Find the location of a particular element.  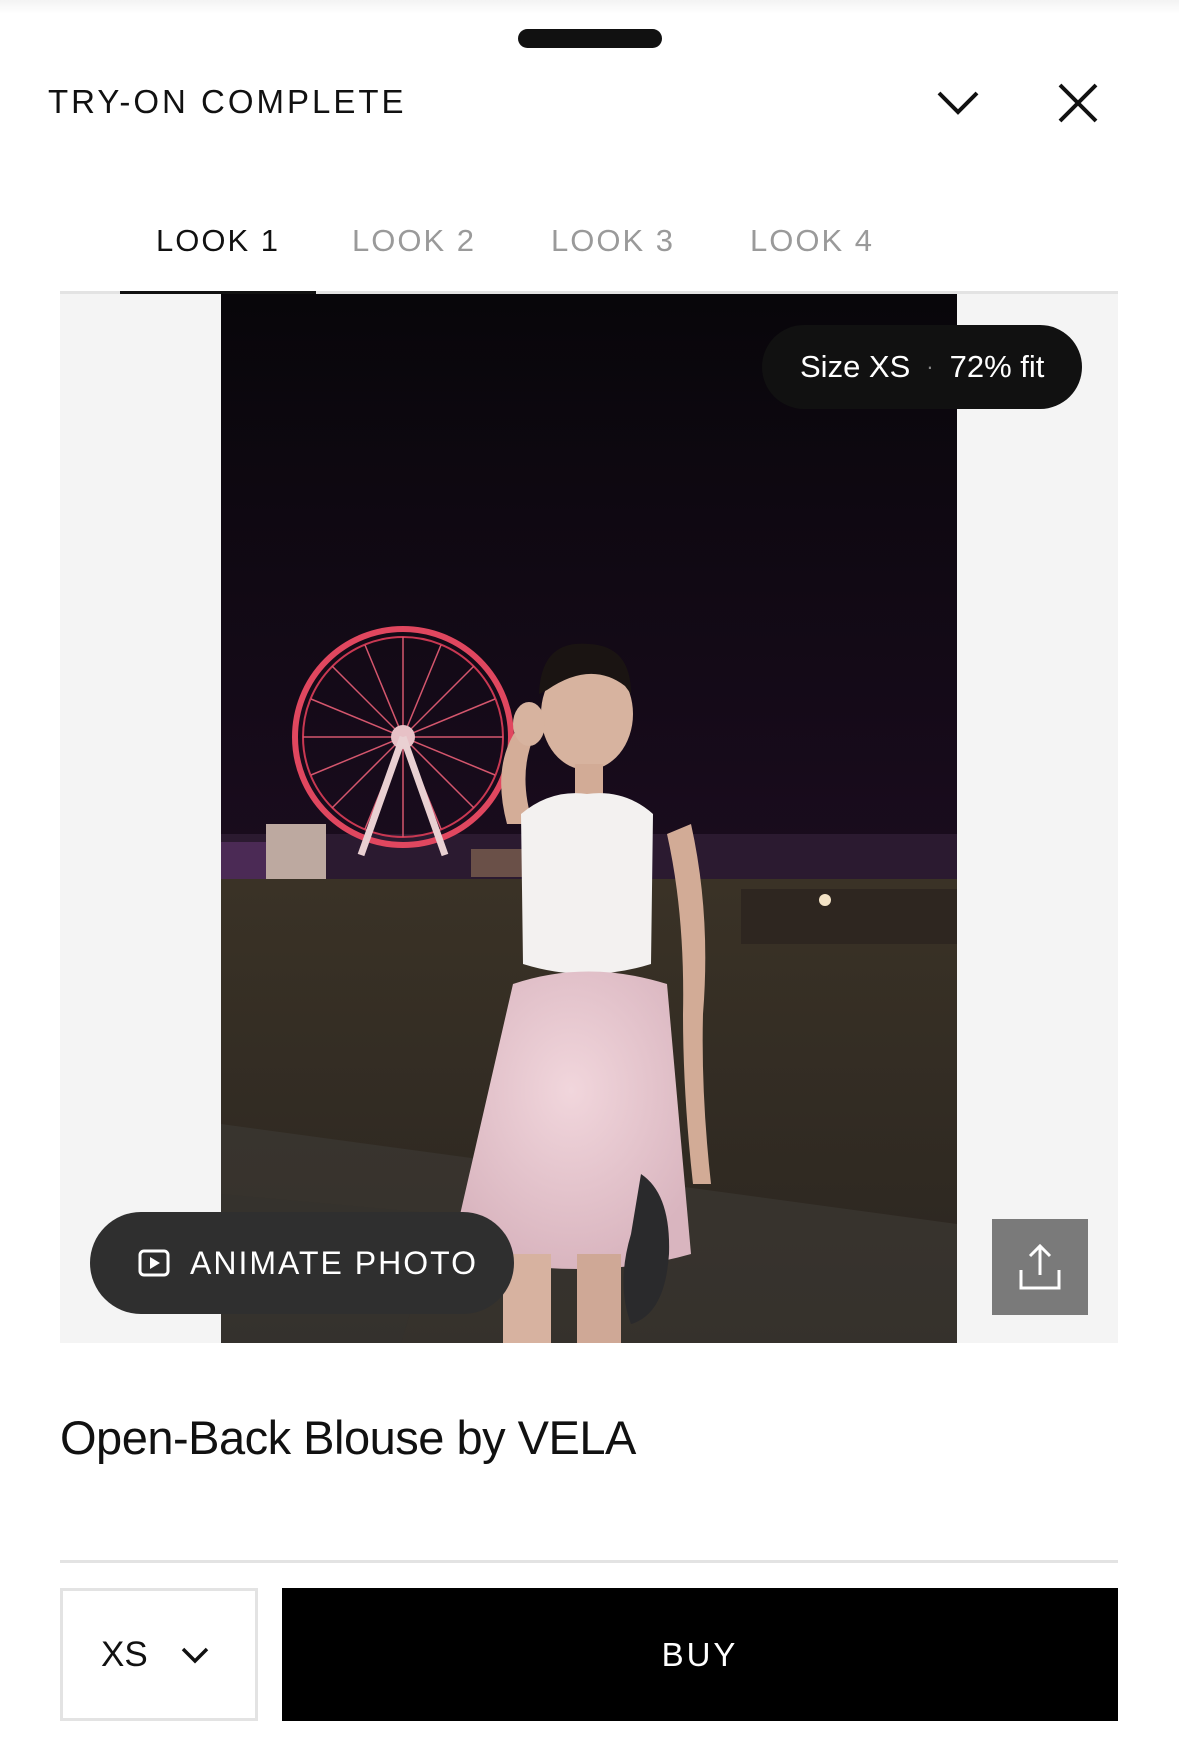

size-label: Size XS is located at coordinates (855, 366).